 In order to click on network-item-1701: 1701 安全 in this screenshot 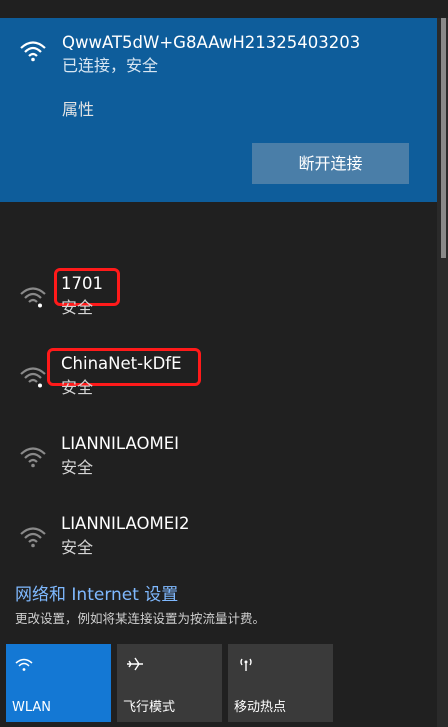, I will do `click(218, 302)`.